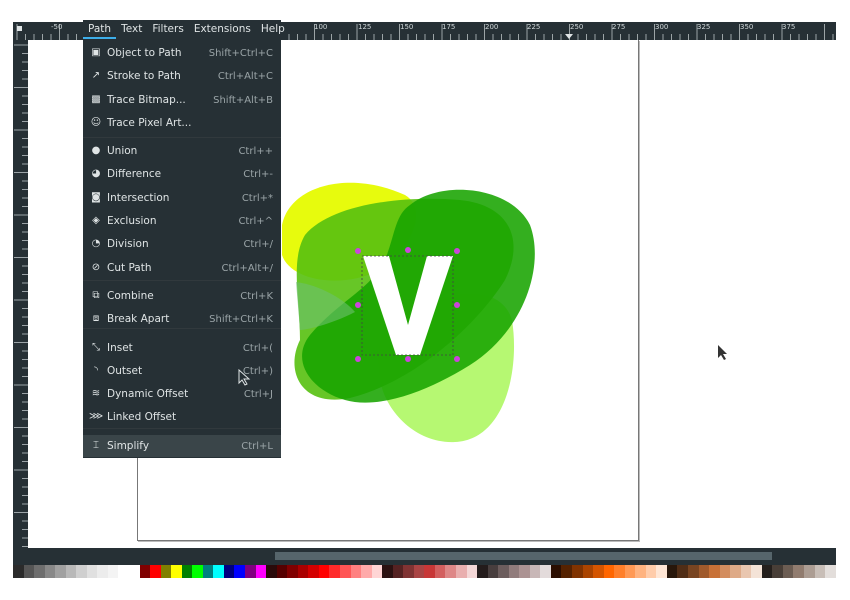  I want to click on menu-item-cut-path: ⊘ Cut Path Ctrl+Alt+/, so click(182, 268).